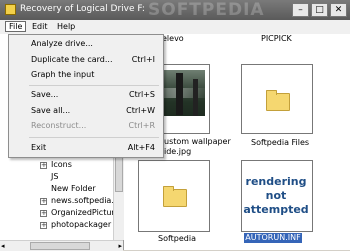 The height and width of the screenshot is (251, 350). I want to click on tree-item-js: JS, so click(54, 176).